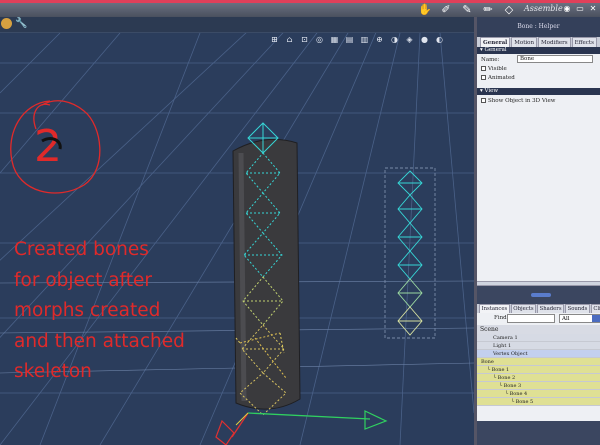  I want to click on tab-clips: Clips, so click(595, 308).